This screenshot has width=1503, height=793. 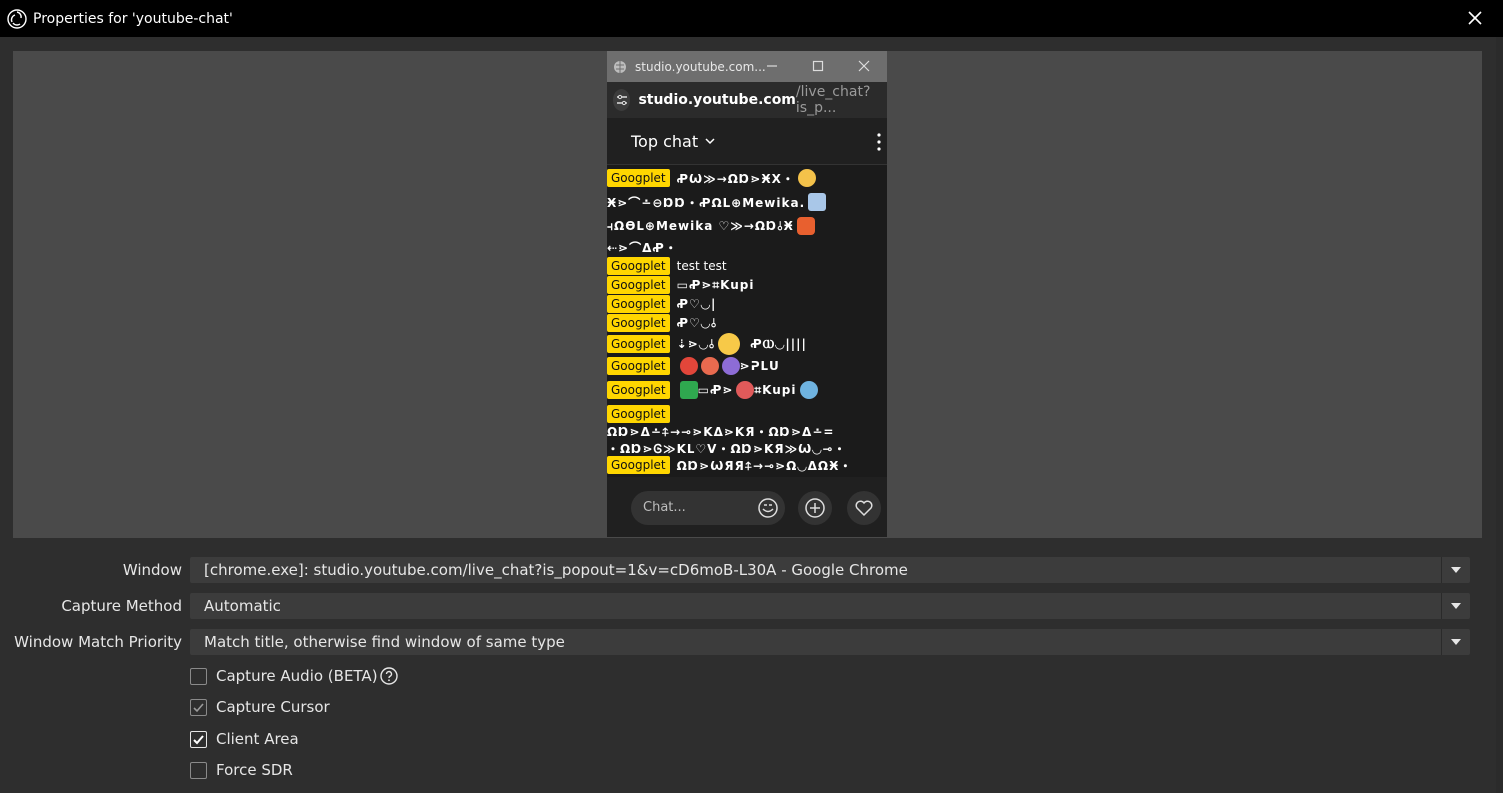 I want to click on client-area-checkbox: Client Area, so click(x=244, y=739).